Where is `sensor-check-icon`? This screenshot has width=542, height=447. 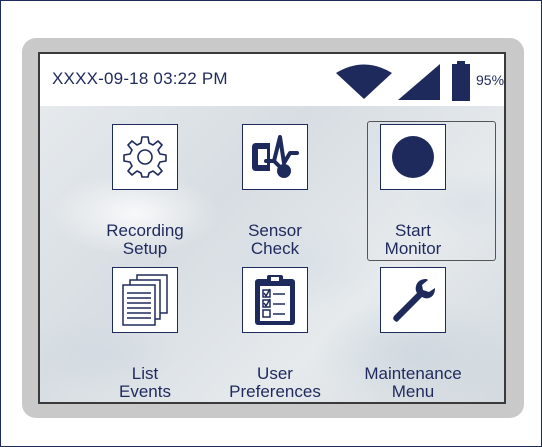 sensor-check-icon is located at coordinates (275, 156).